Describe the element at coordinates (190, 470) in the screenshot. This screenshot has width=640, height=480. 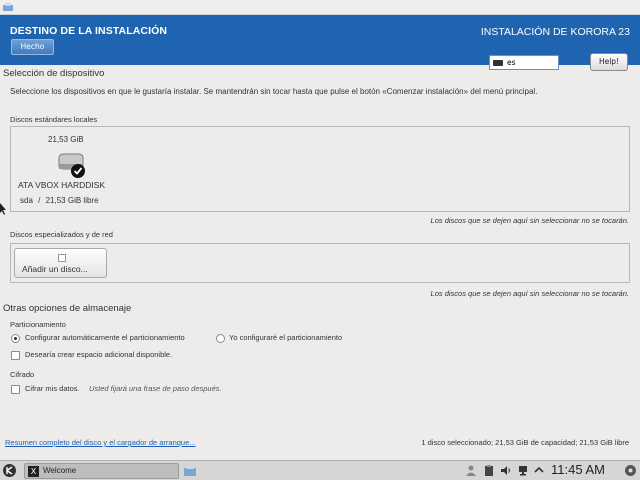
I see `installer-task-icon` at that location.